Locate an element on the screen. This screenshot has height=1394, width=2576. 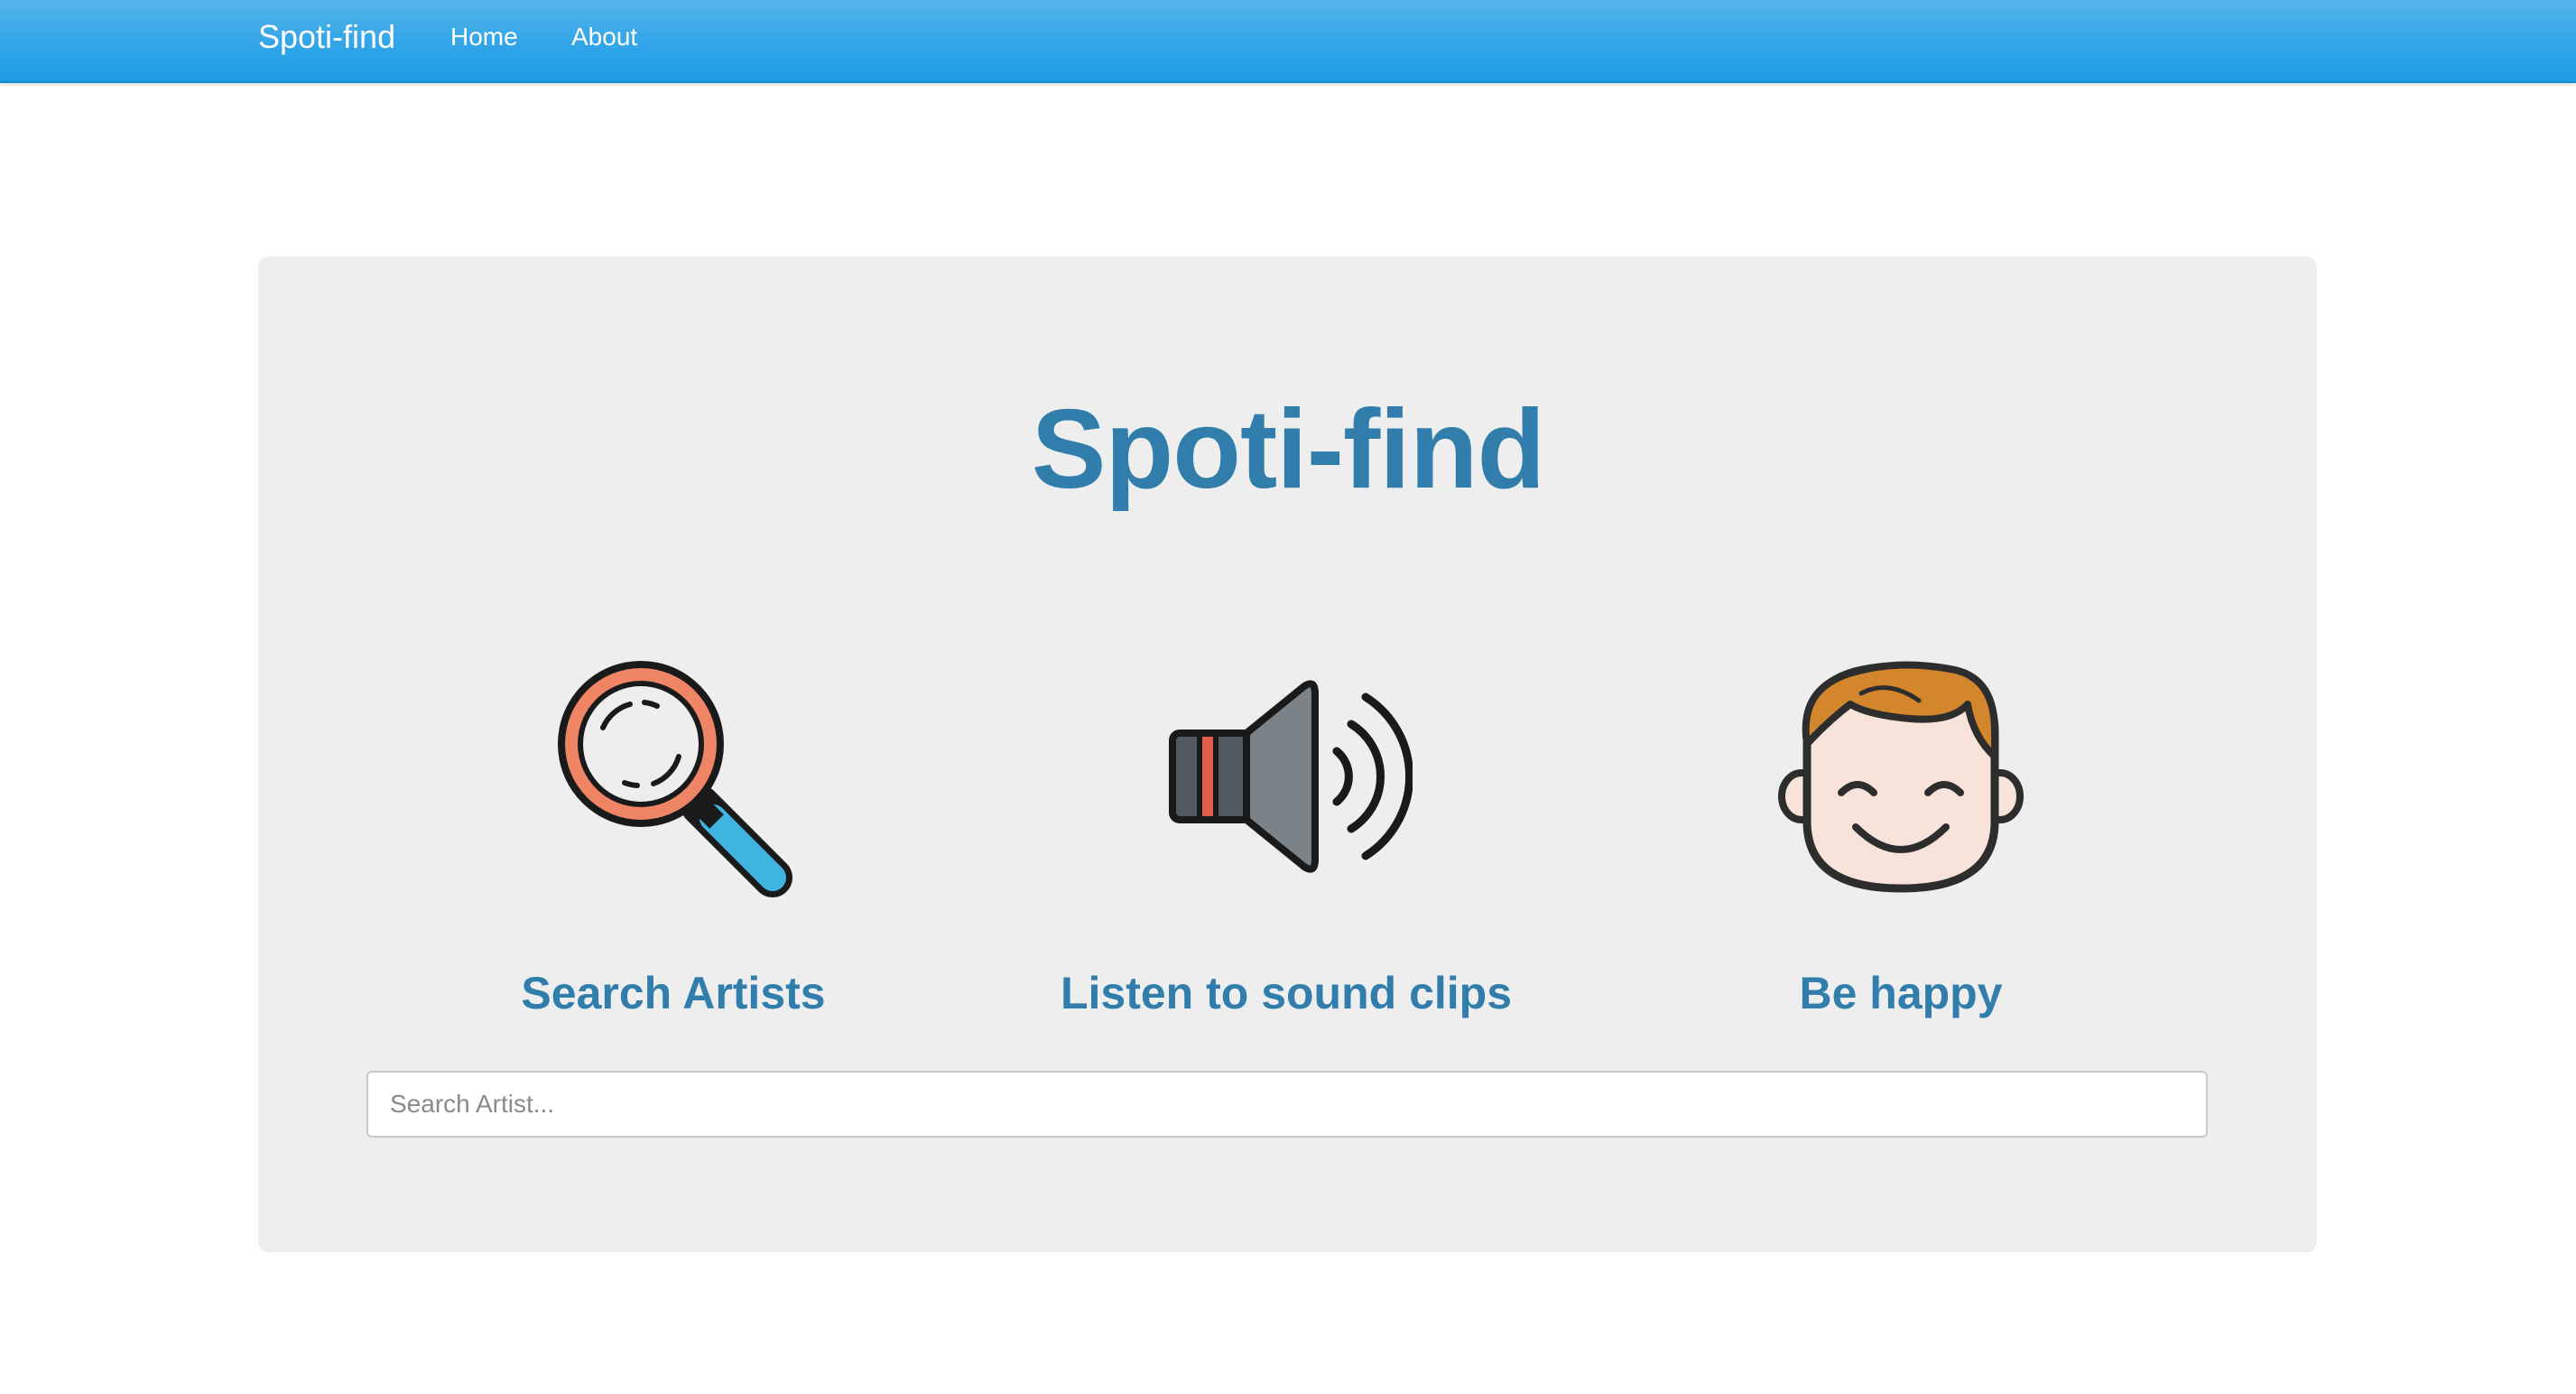
speaker-icon is located at coordinates (1291, 776).